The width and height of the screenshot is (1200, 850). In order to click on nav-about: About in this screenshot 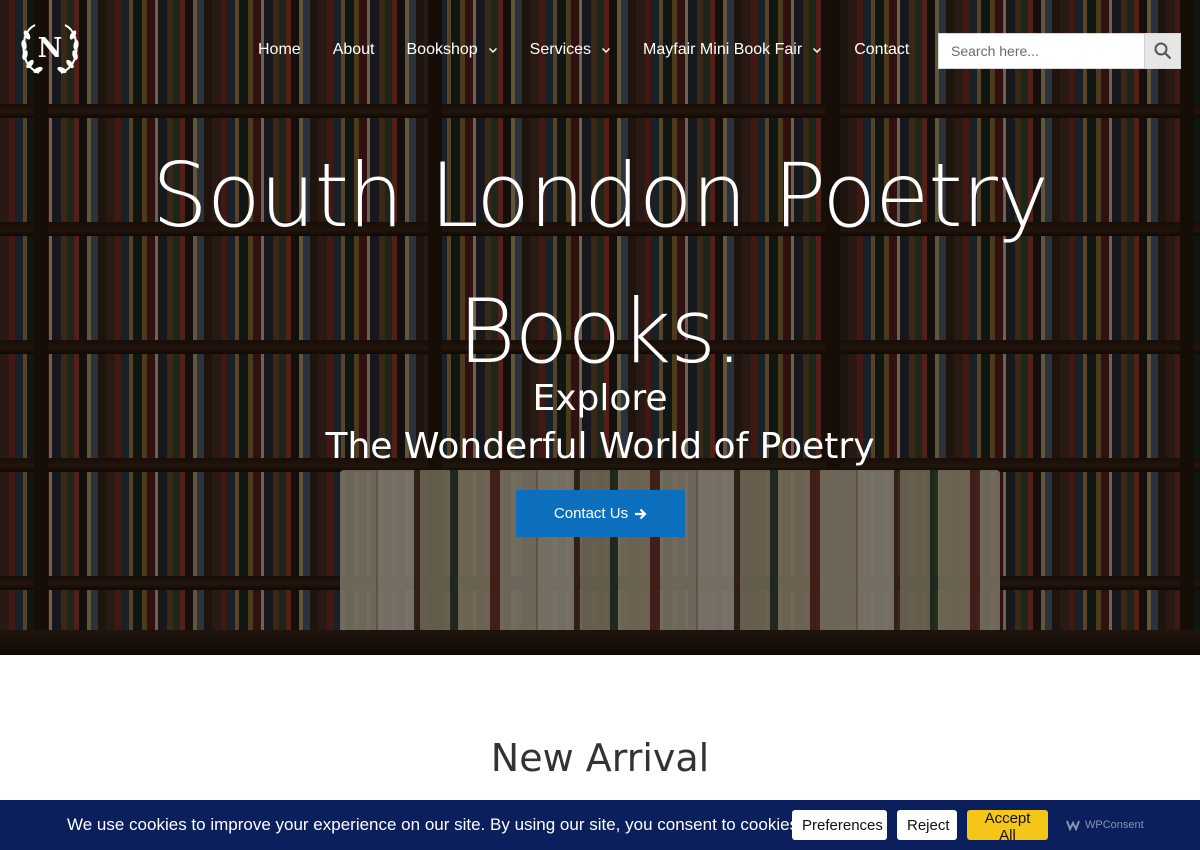, I will do `click(354, 50)`.